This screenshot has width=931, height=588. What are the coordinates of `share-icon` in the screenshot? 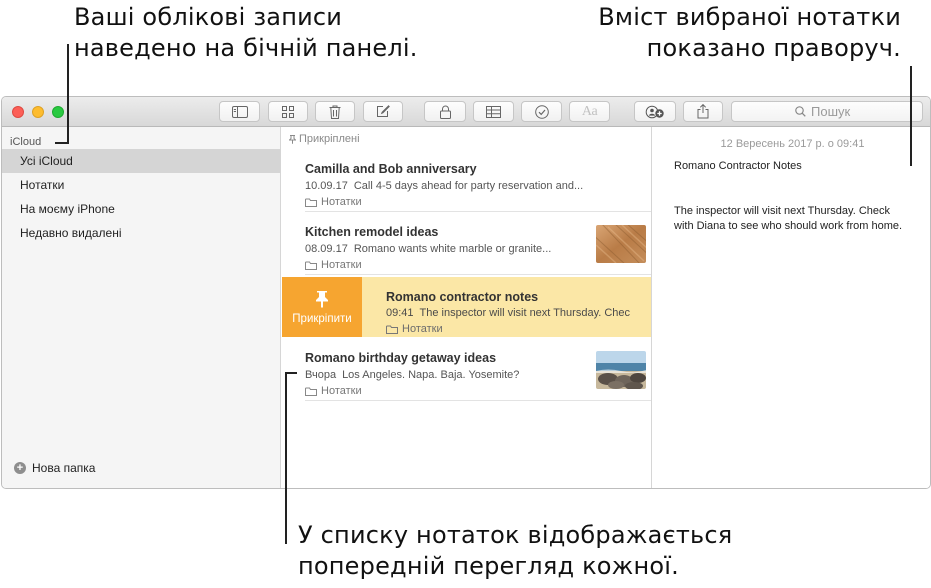 It's located at (703, 111).